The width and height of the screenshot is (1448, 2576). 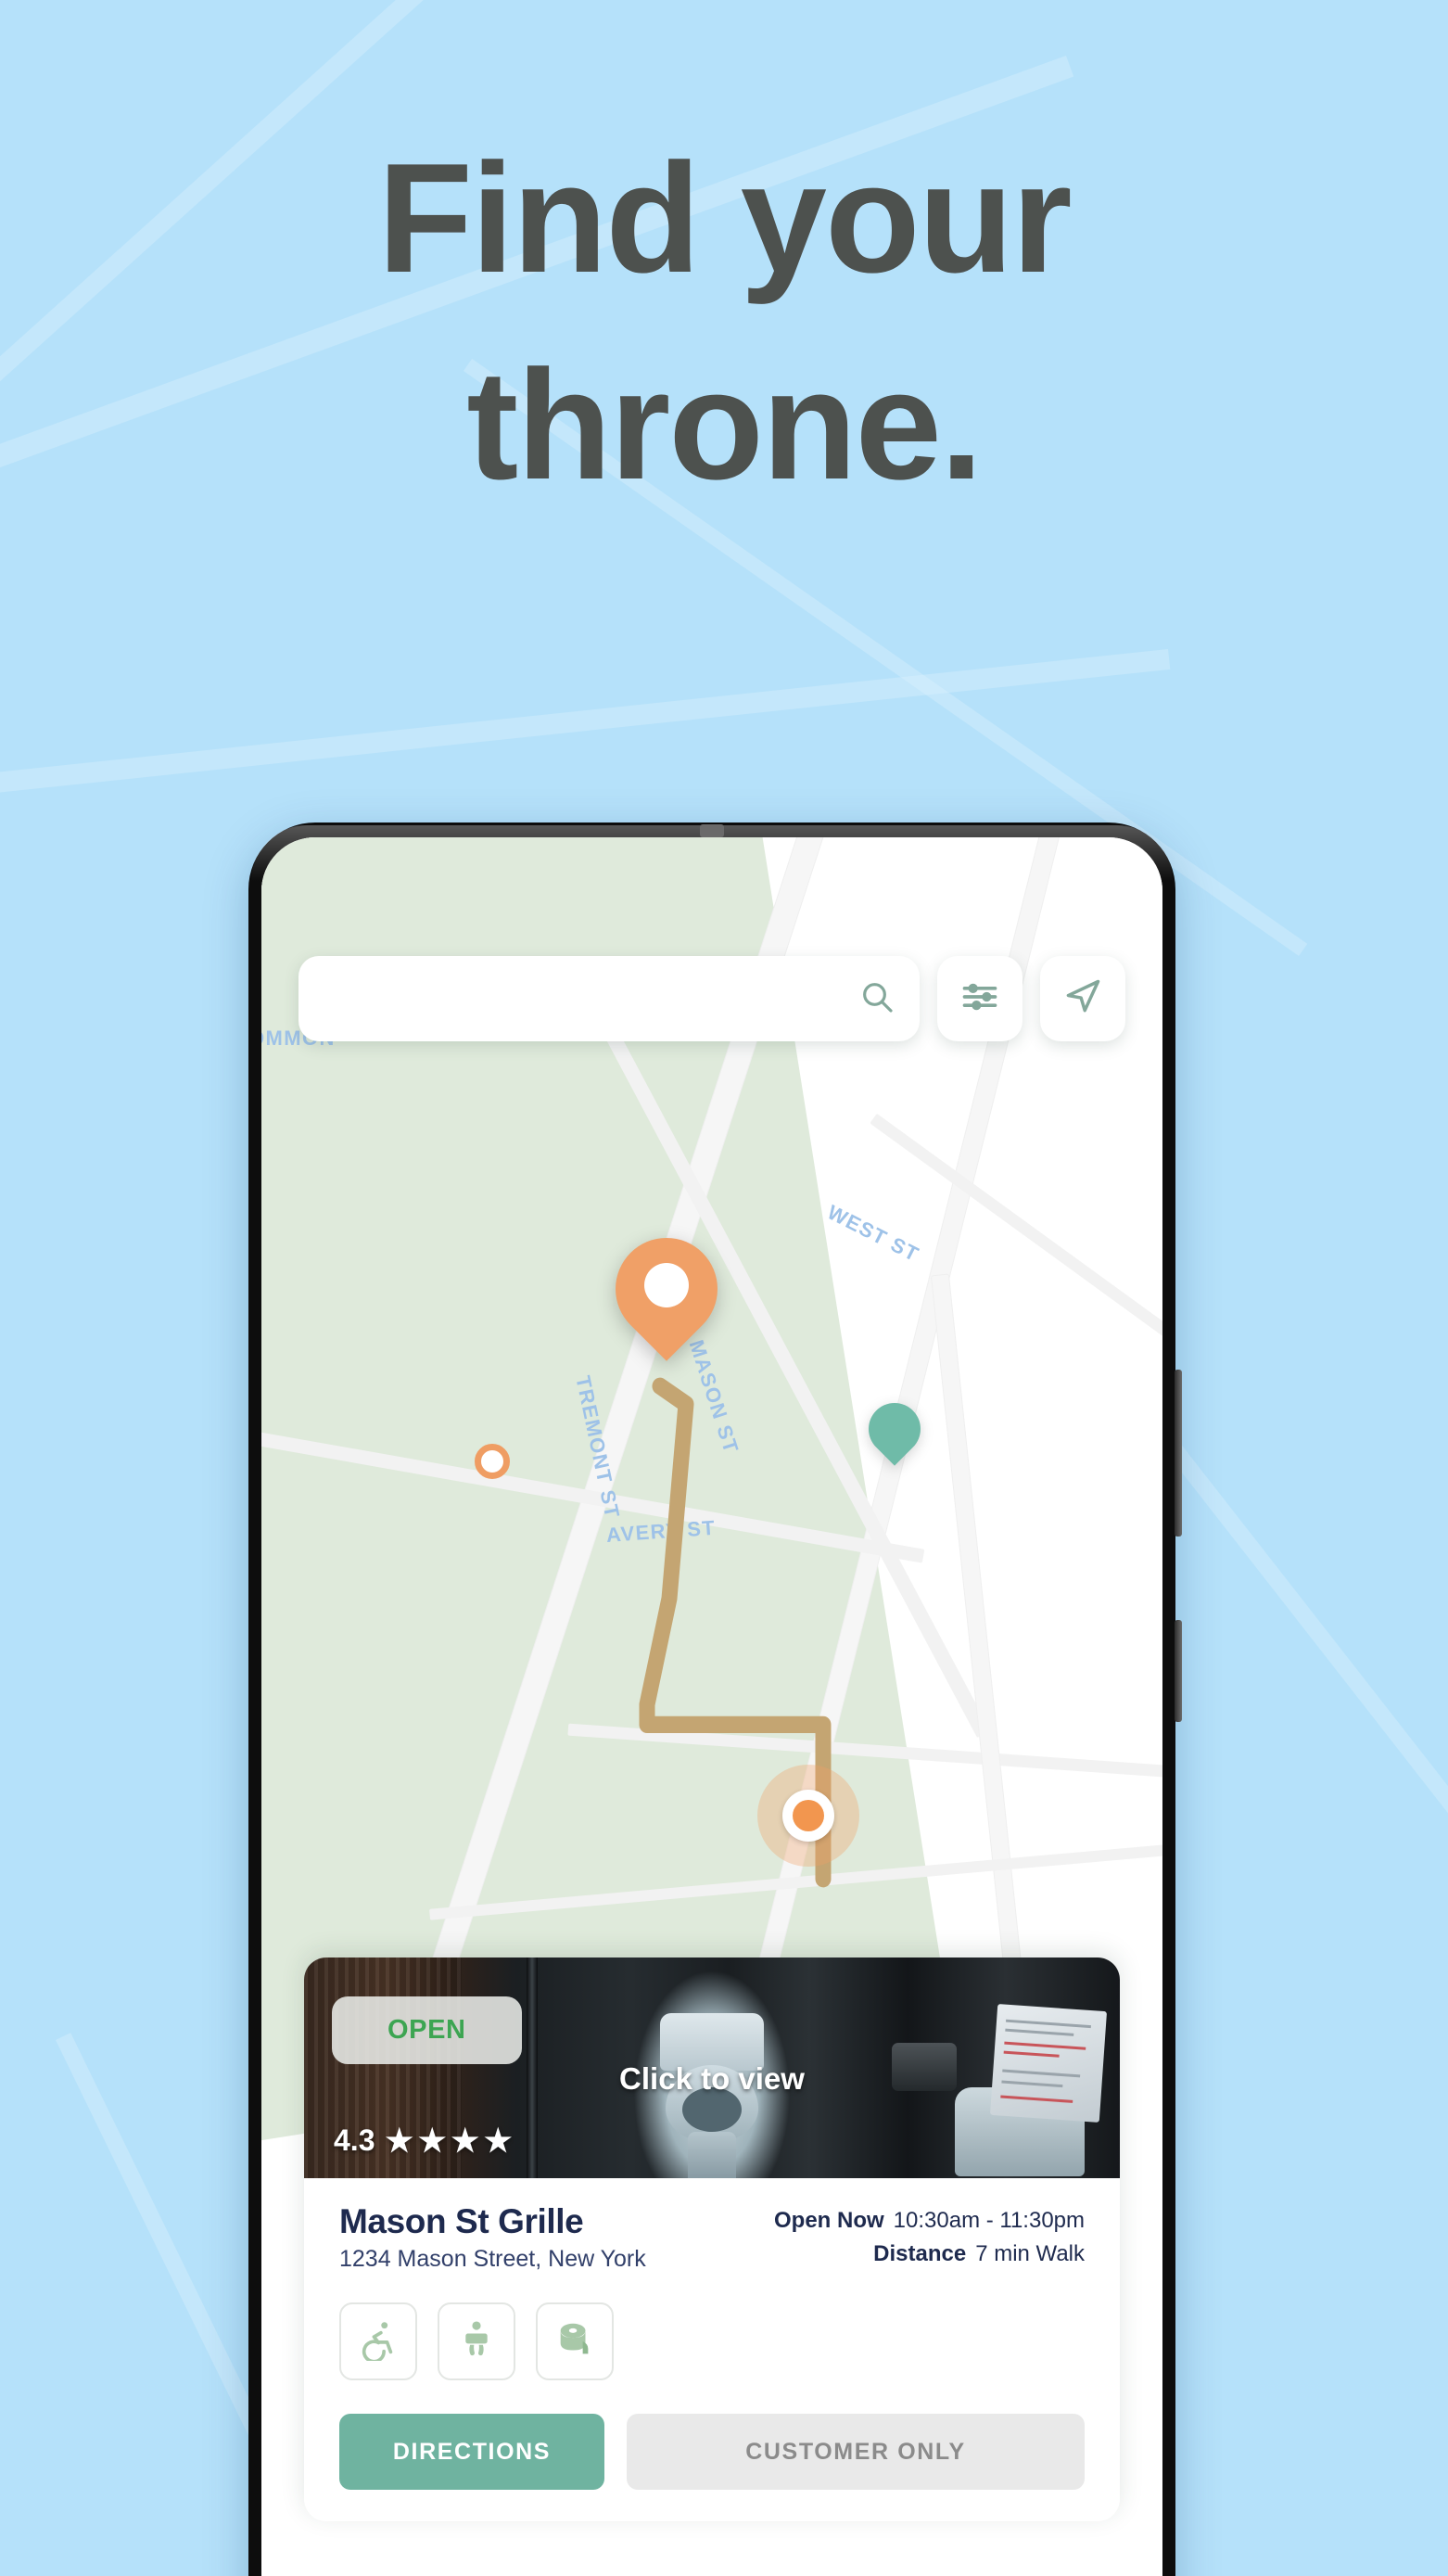 I want to click on label-west-st: WEST ST, so click(x=873, y=1233).